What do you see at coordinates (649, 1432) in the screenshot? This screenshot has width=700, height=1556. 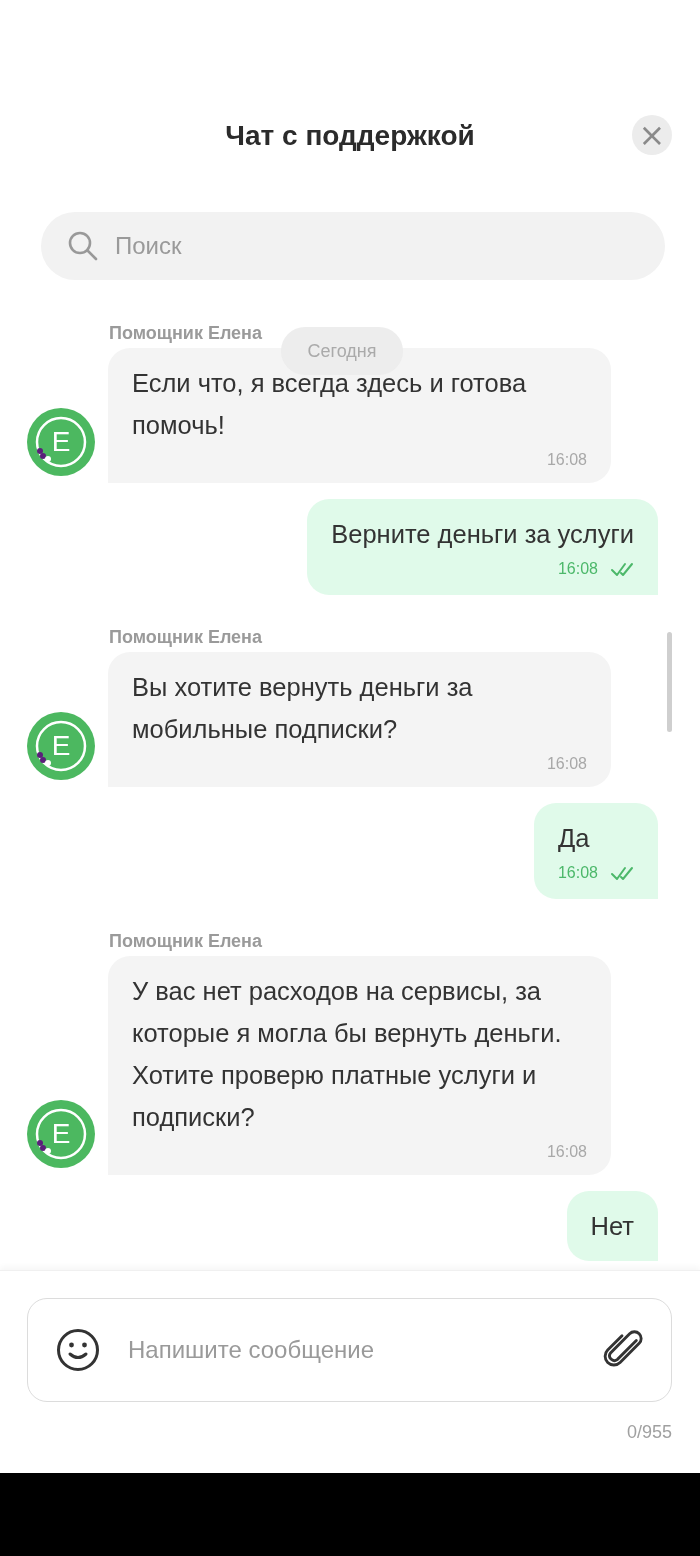 I see `character-counter: 0/955` at bounding box center [649, 1432].